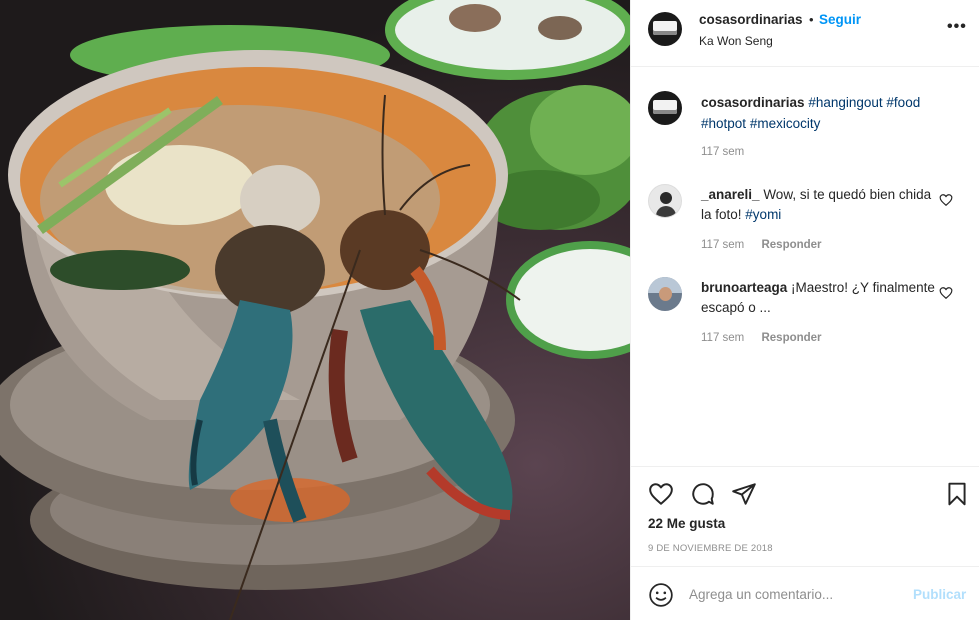  Describe the element at coordinates (744, 494) in the screenshot. I see `paper-plane-icon` at that location.